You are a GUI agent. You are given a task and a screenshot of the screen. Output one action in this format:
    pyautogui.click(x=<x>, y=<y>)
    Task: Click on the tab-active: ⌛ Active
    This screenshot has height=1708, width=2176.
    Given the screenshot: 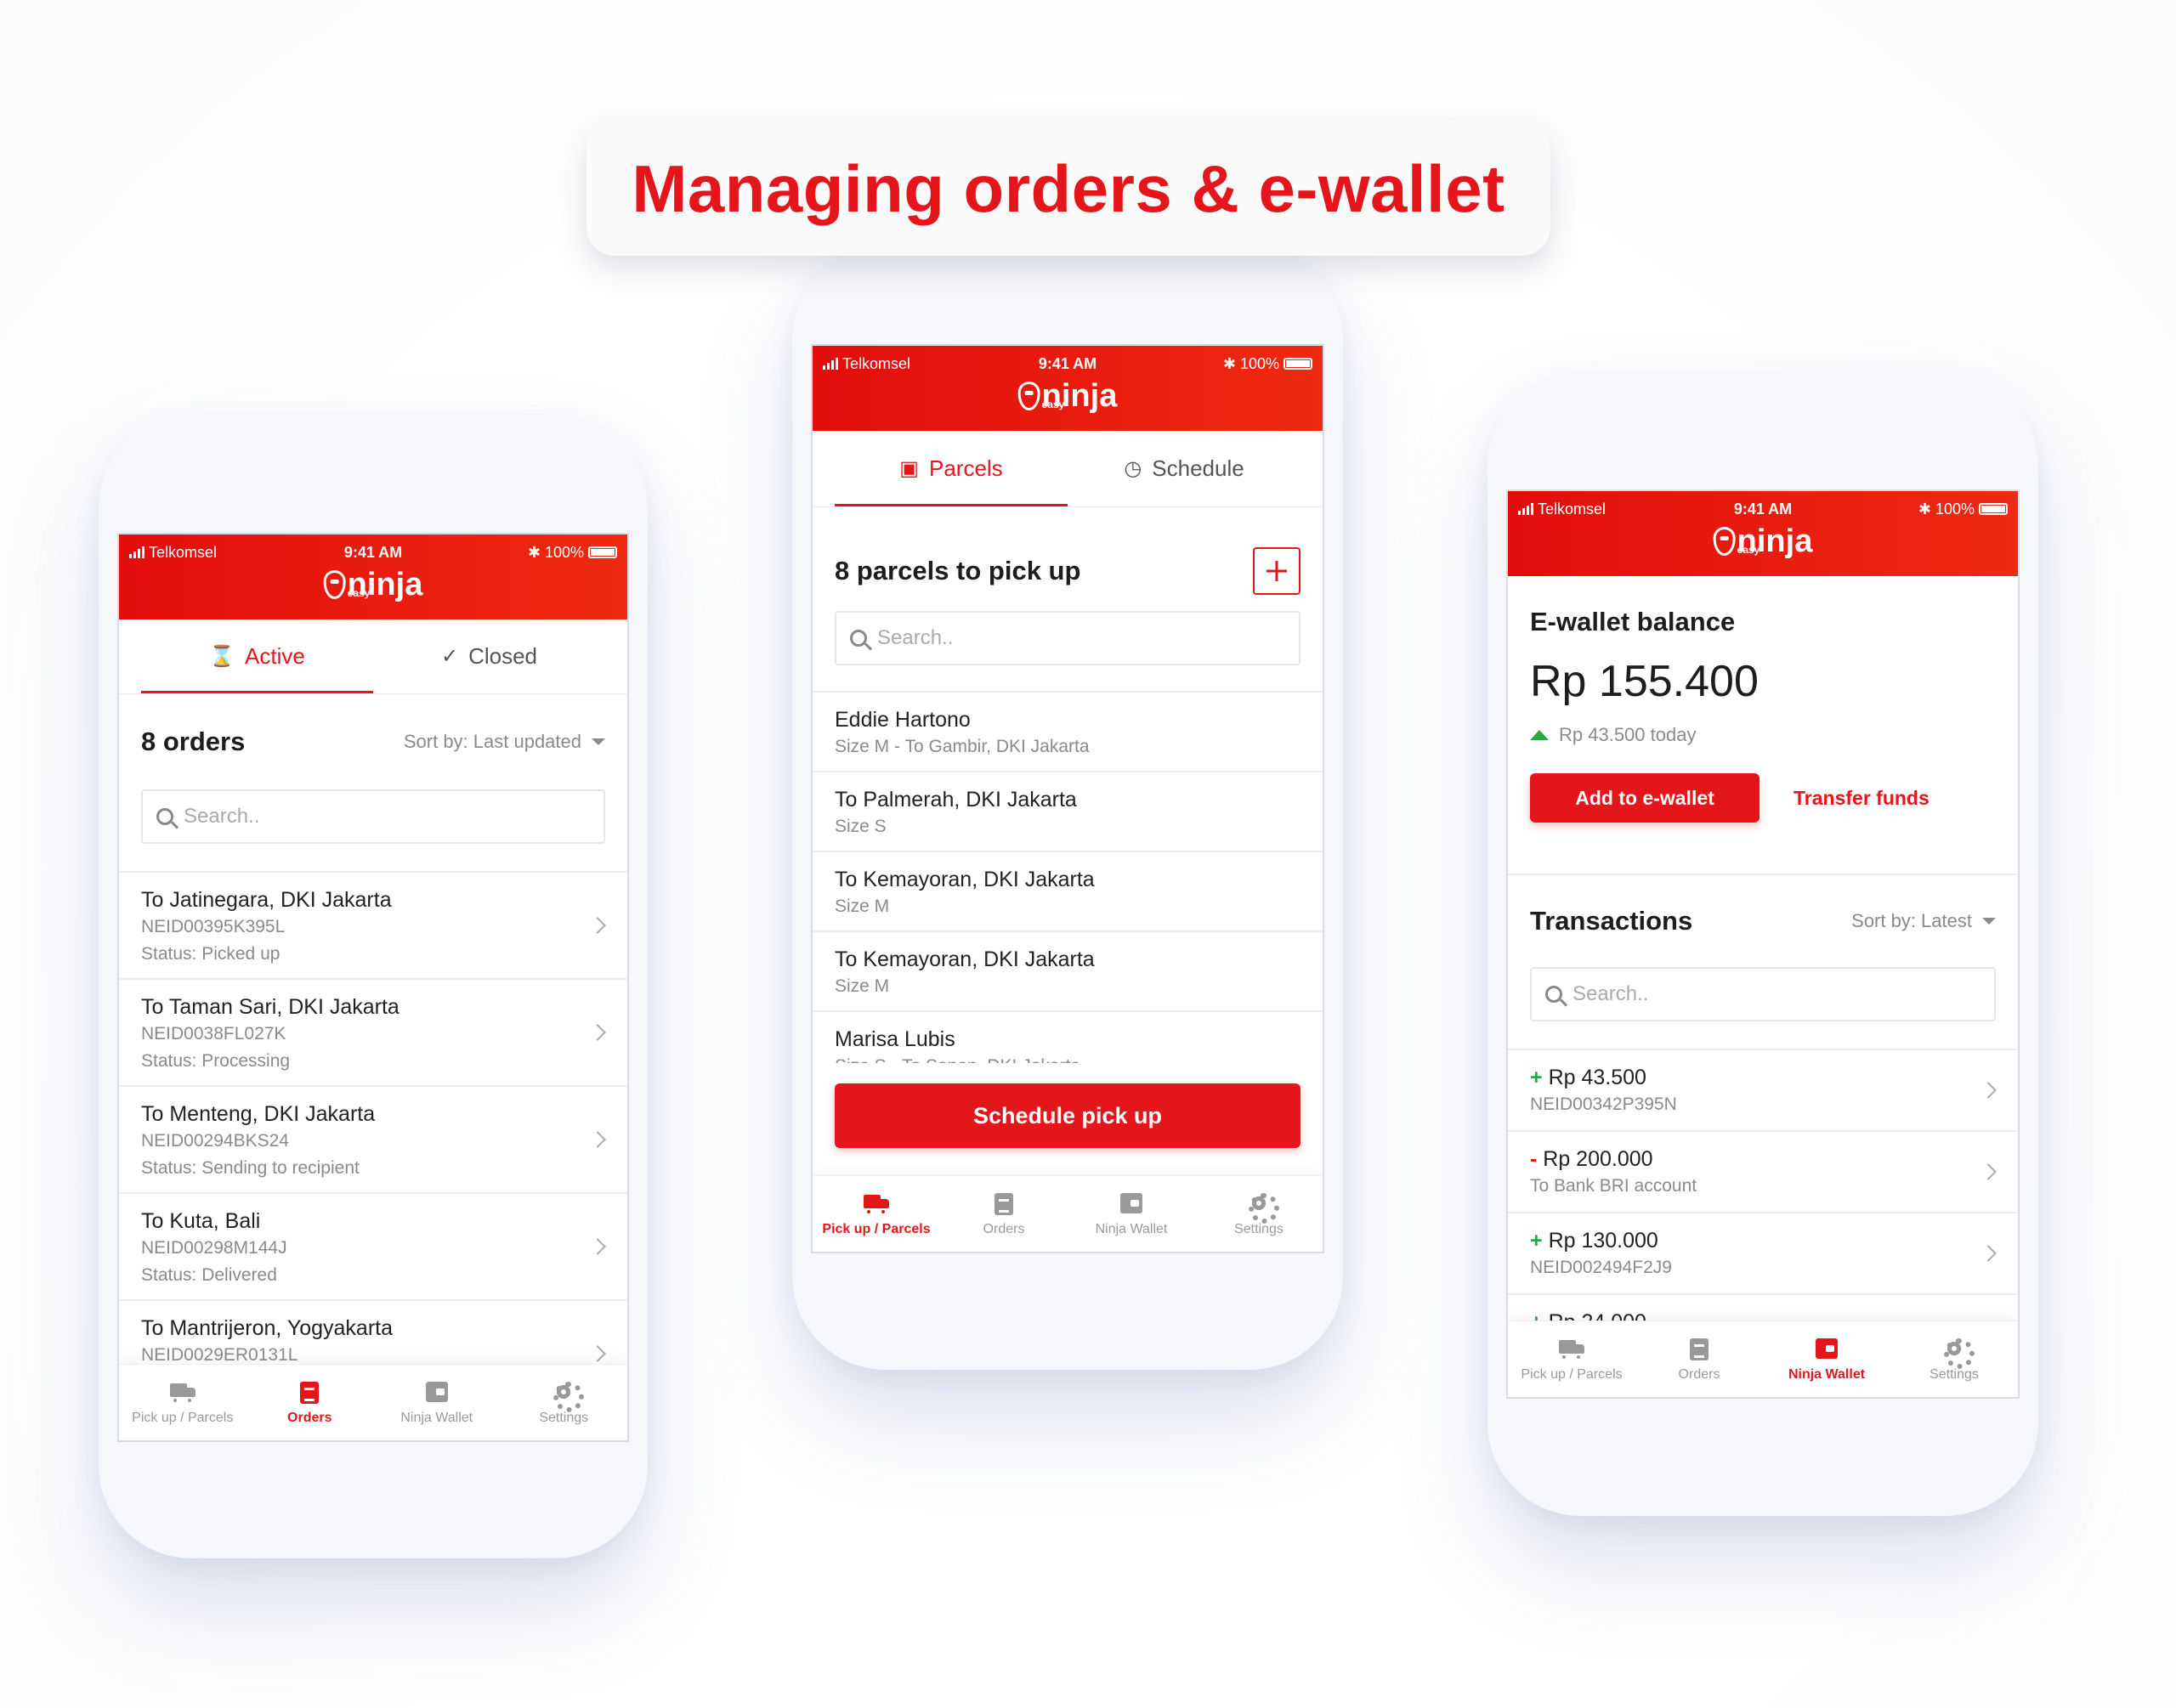 What is the action you would take?
    pyautogui.click(x=257, y=656)
    